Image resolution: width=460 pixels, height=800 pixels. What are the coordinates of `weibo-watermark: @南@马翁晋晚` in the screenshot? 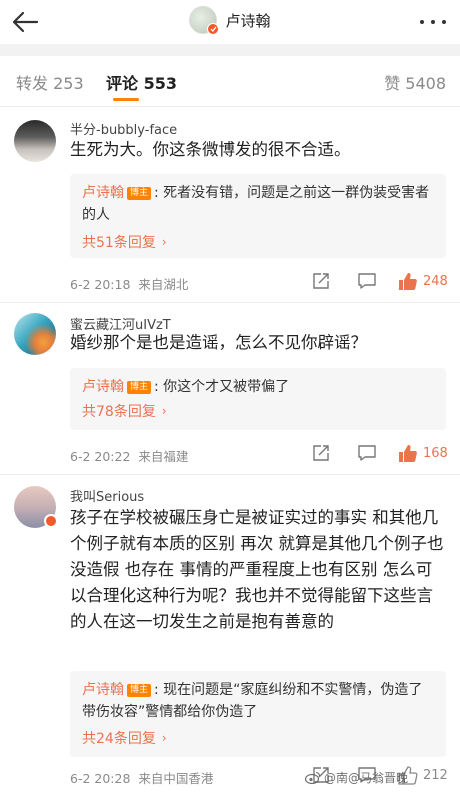 It's located at (356, 777).